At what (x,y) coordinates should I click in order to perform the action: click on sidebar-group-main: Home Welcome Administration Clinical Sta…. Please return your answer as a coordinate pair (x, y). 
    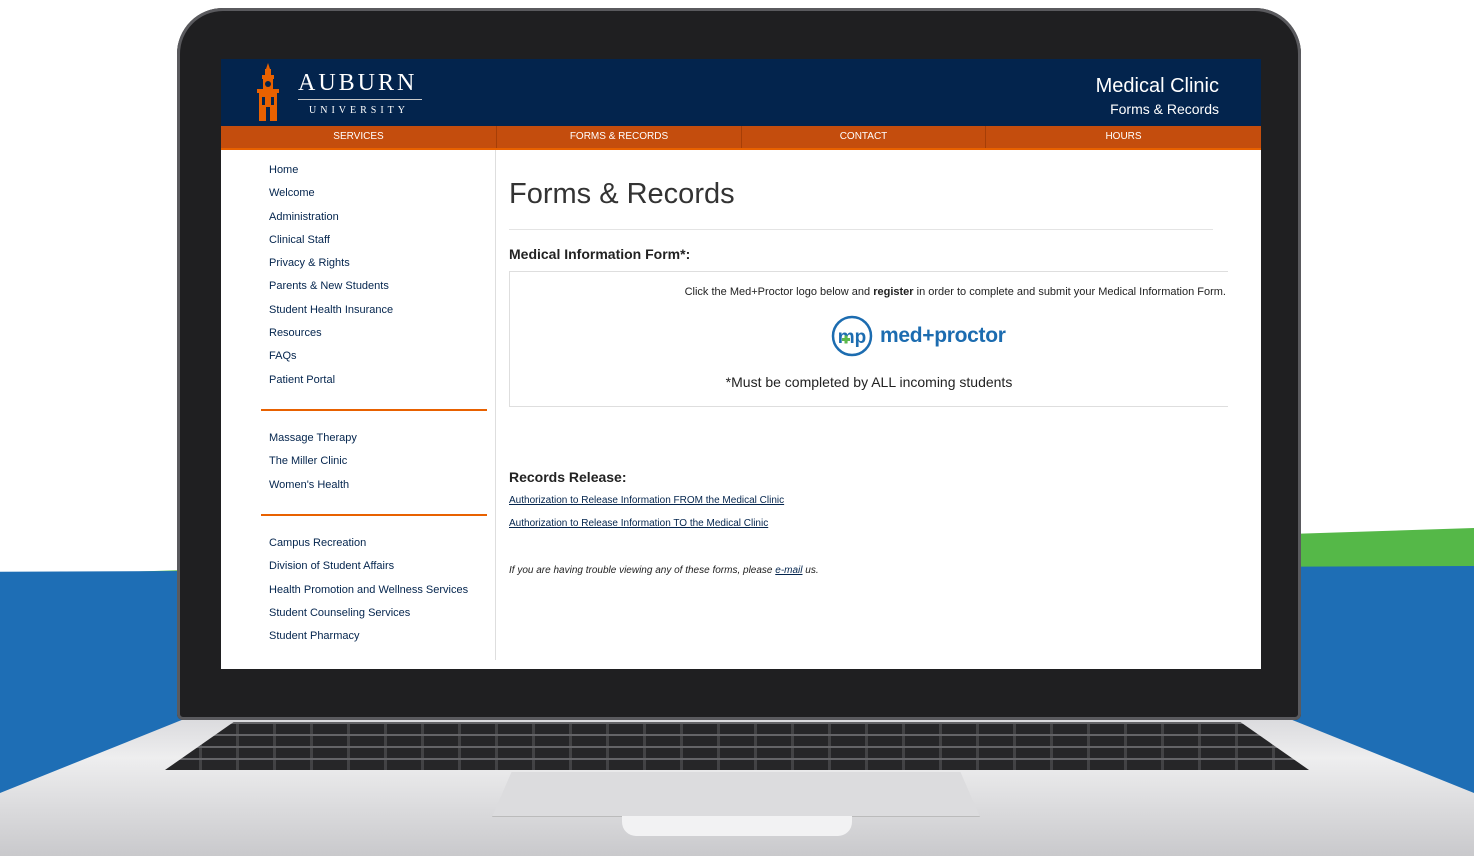
    Looking at the image, I should click on (331, 275).